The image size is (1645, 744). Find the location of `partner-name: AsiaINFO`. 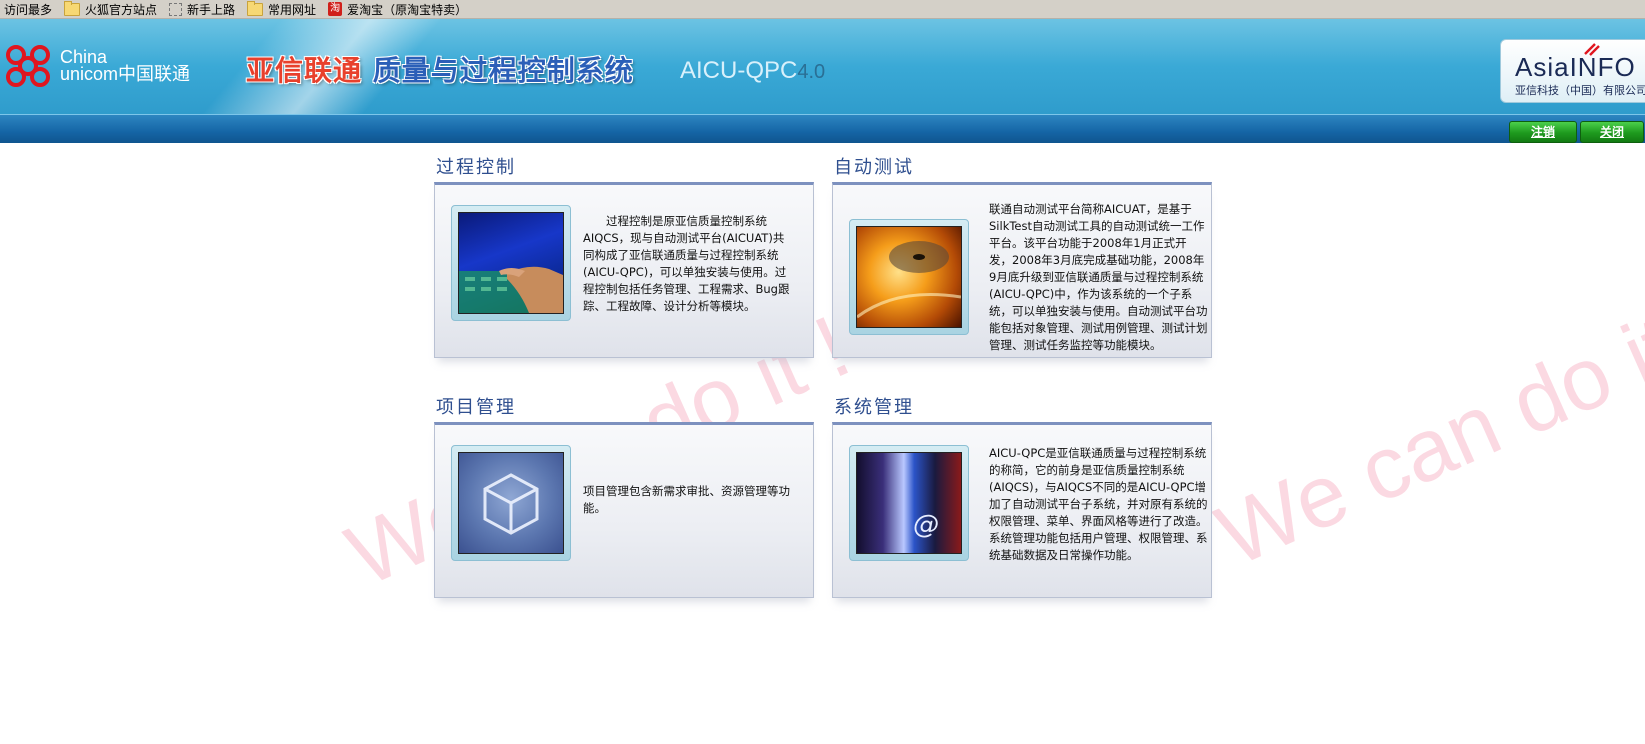

partner-name: AsiaINFO is located at coordinates (1575, 67).